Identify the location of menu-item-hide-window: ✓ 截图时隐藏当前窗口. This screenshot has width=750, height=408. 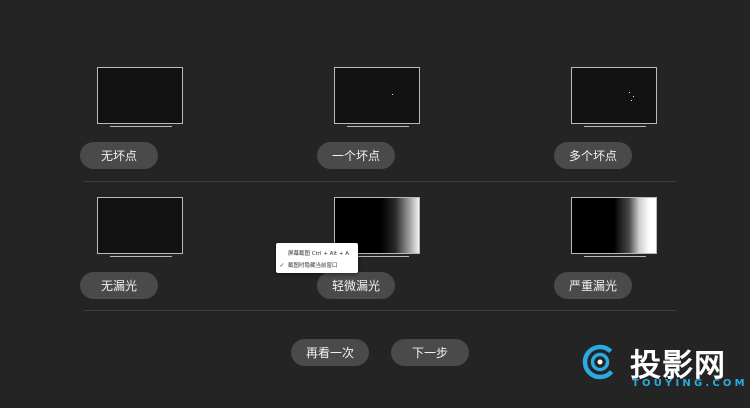
(317, 265).